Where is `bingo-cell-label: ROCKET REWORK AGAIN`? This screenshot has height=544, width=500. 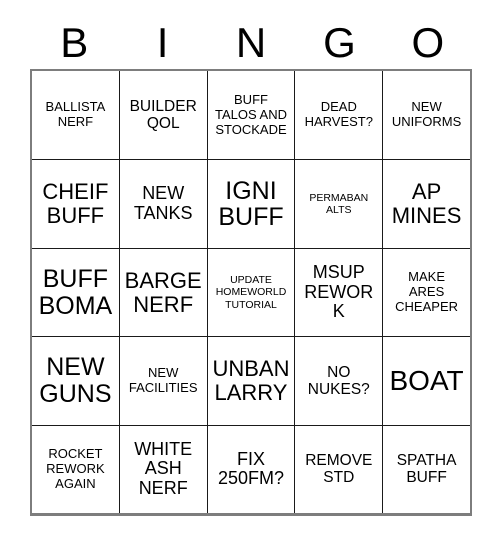
bingo-cell-label: ROCKET REWORK AGAIN is located at coordinates (75, 468).